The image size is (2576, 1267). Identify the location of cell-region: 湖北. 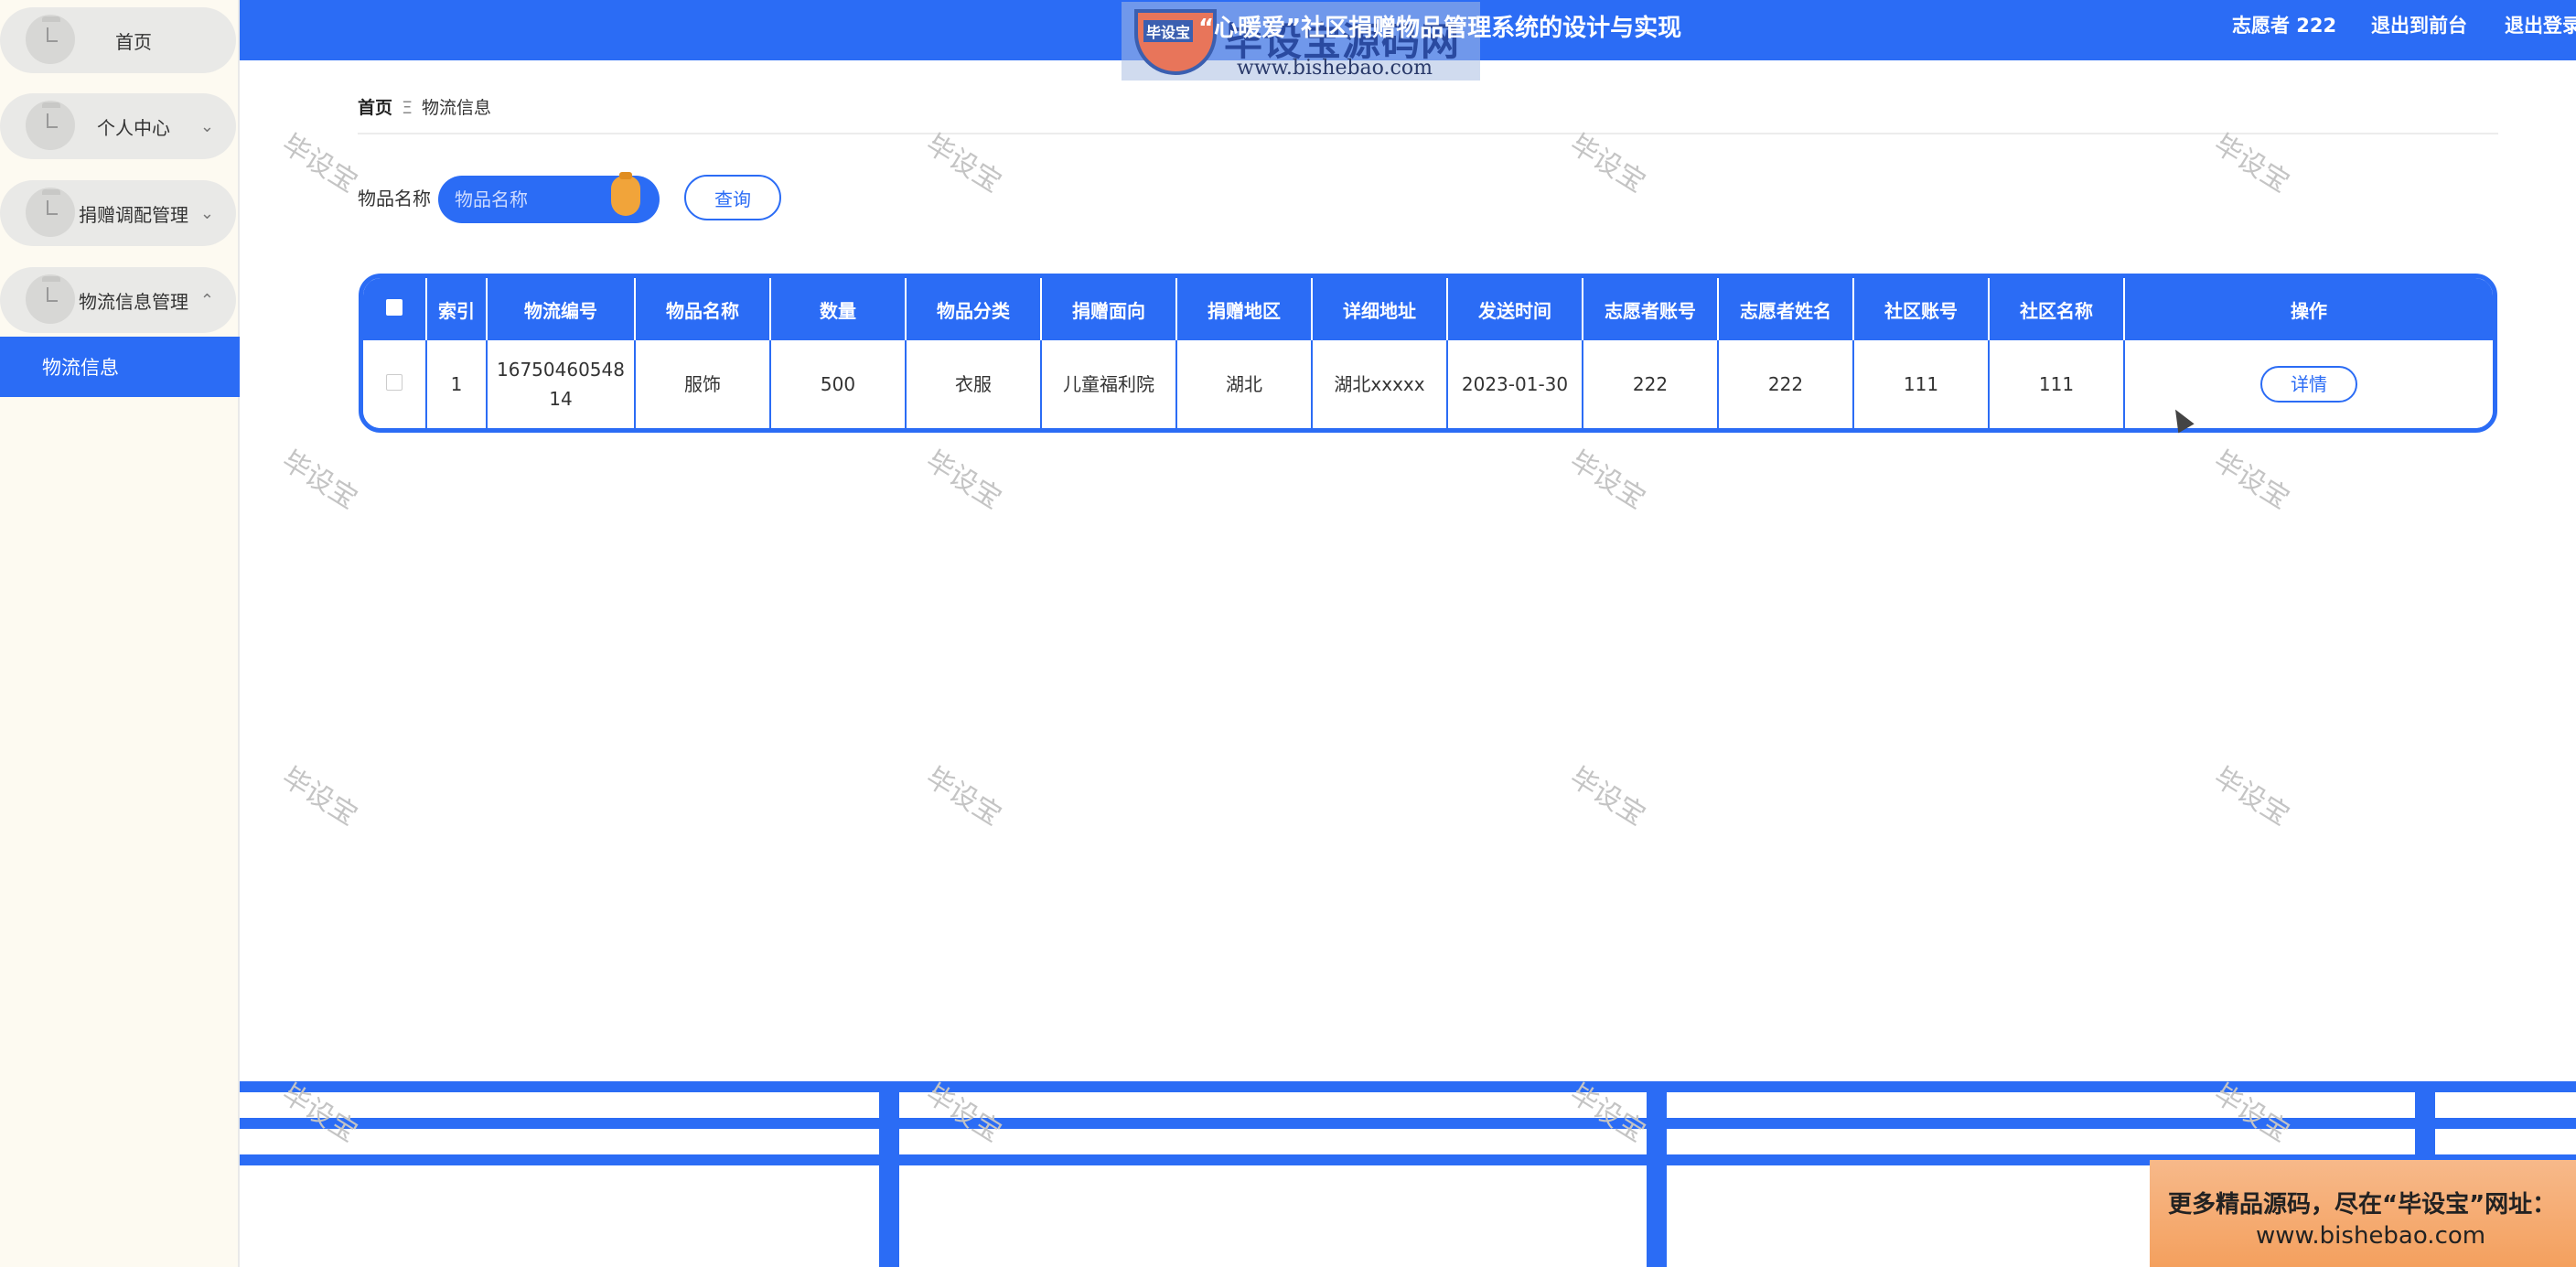
(1244, 384).